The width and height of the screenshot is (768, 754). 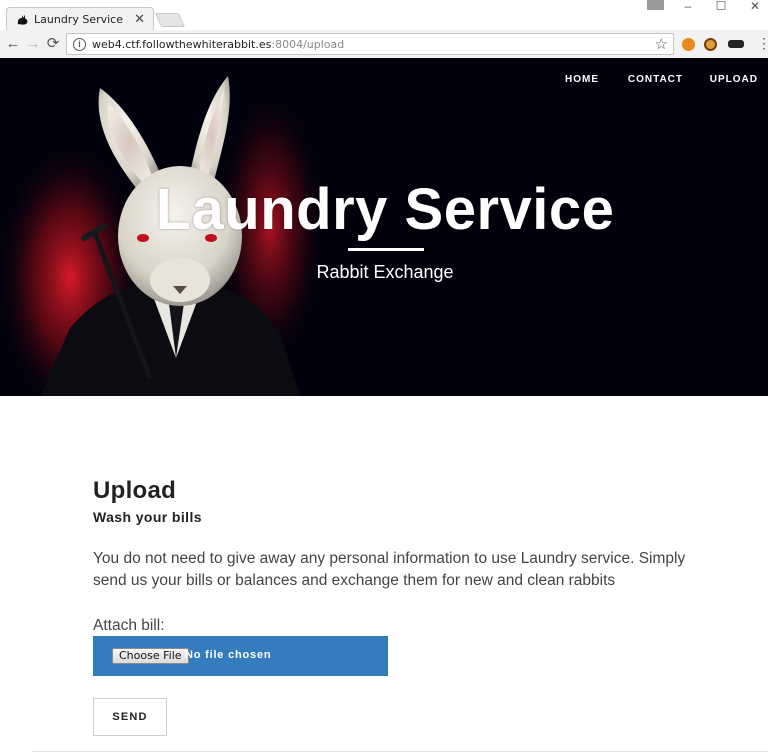 What do you see at coordinates (139, 19) in the screenshot?
I see `tab-close-icon: ✕` at bounding box center [139, 19].